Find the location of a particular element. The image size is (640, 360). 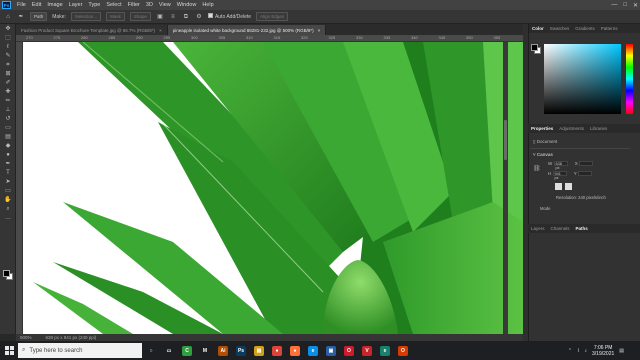

hand-tool-icon: ✋ is located at coordinates (8, 200).